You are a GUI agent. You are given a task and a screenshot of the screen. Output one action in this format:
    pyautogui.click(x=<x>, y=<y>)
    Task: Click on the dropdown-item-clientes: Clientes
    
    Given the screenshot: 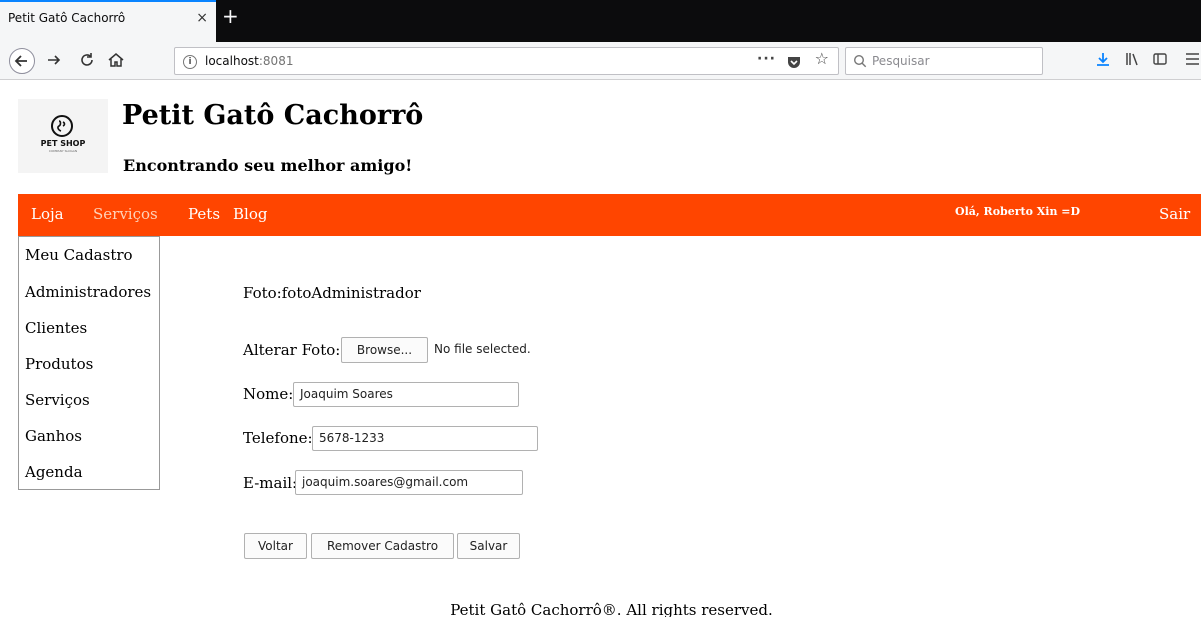 What is the action you would take?
    pyautogui.click(x=56, y=328)
    